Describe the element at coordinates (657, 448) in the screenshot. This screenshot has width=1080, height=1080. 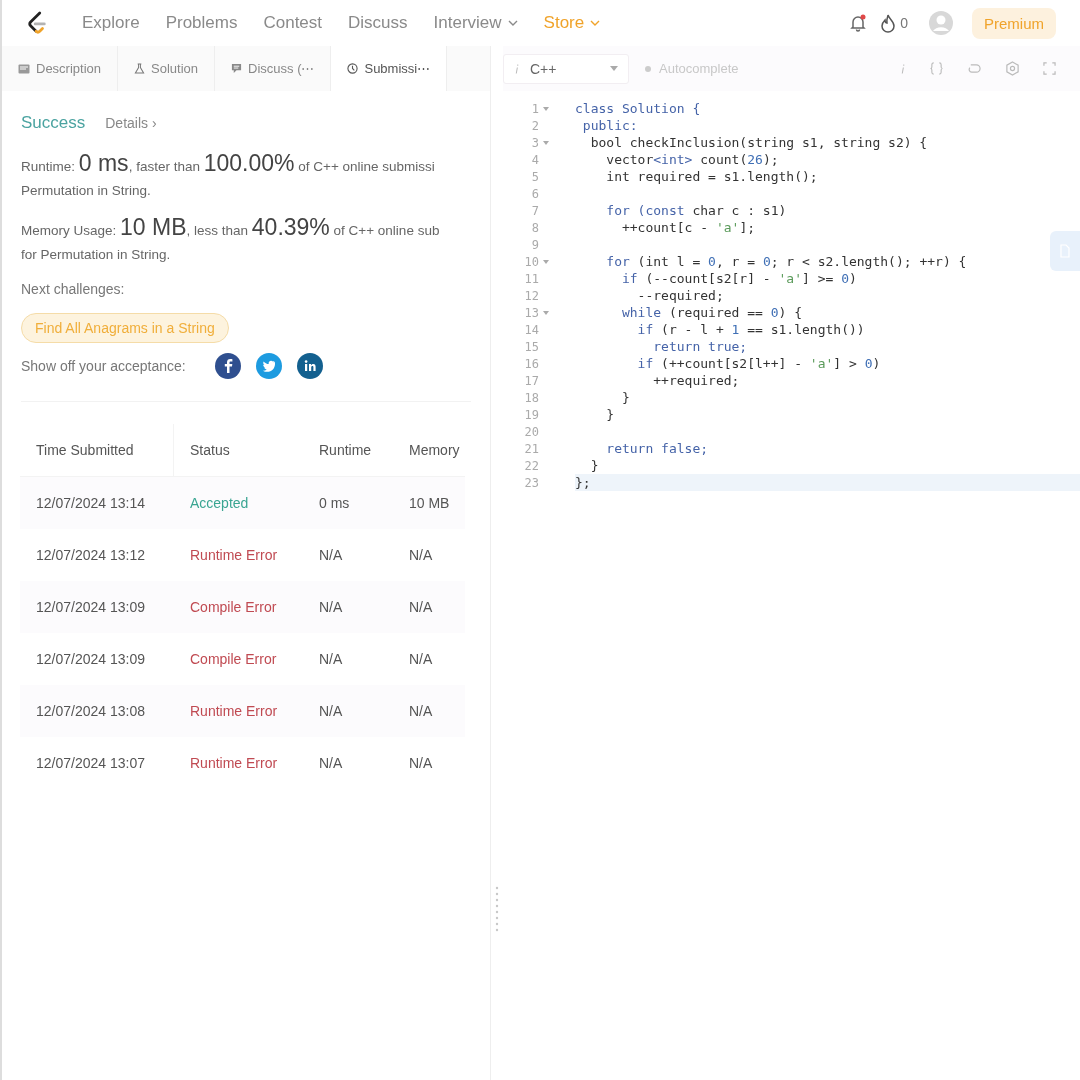
I see `code-line: return false;` at that location.